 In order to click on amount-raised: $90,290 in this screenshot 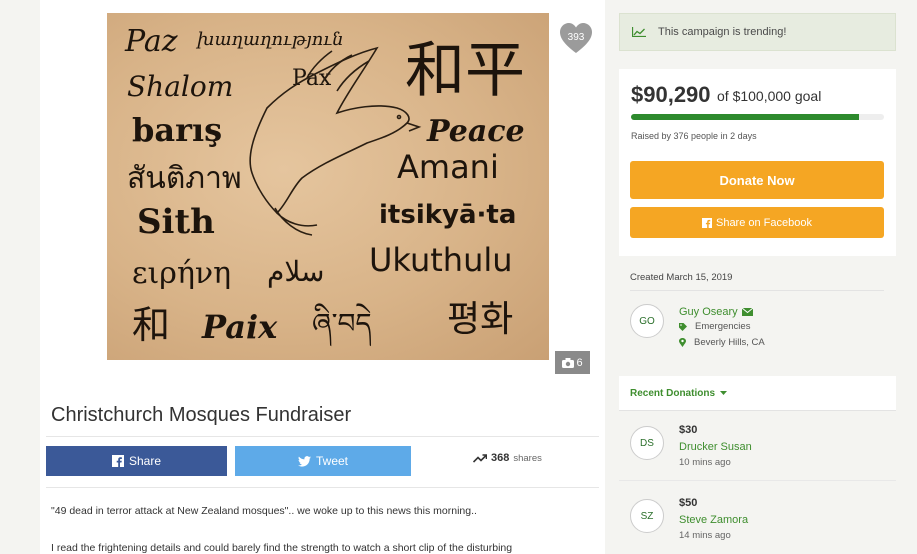, I will do `click(671, 94)`.